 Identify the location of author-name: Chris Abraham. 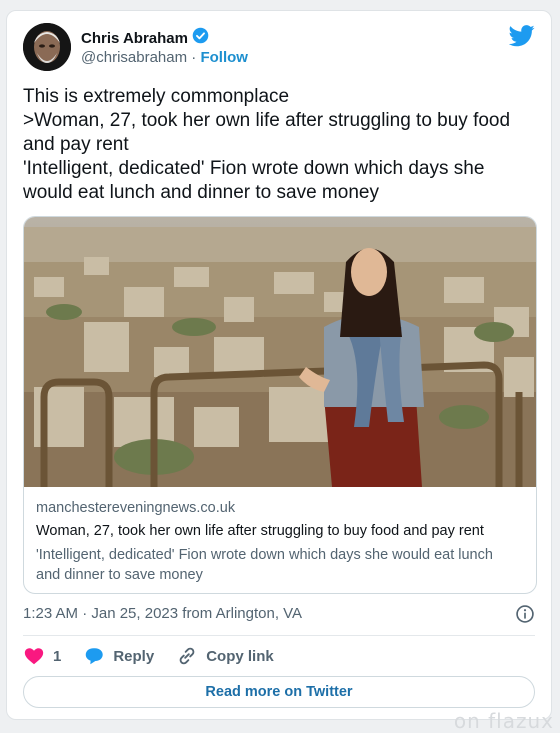
(134, 38).